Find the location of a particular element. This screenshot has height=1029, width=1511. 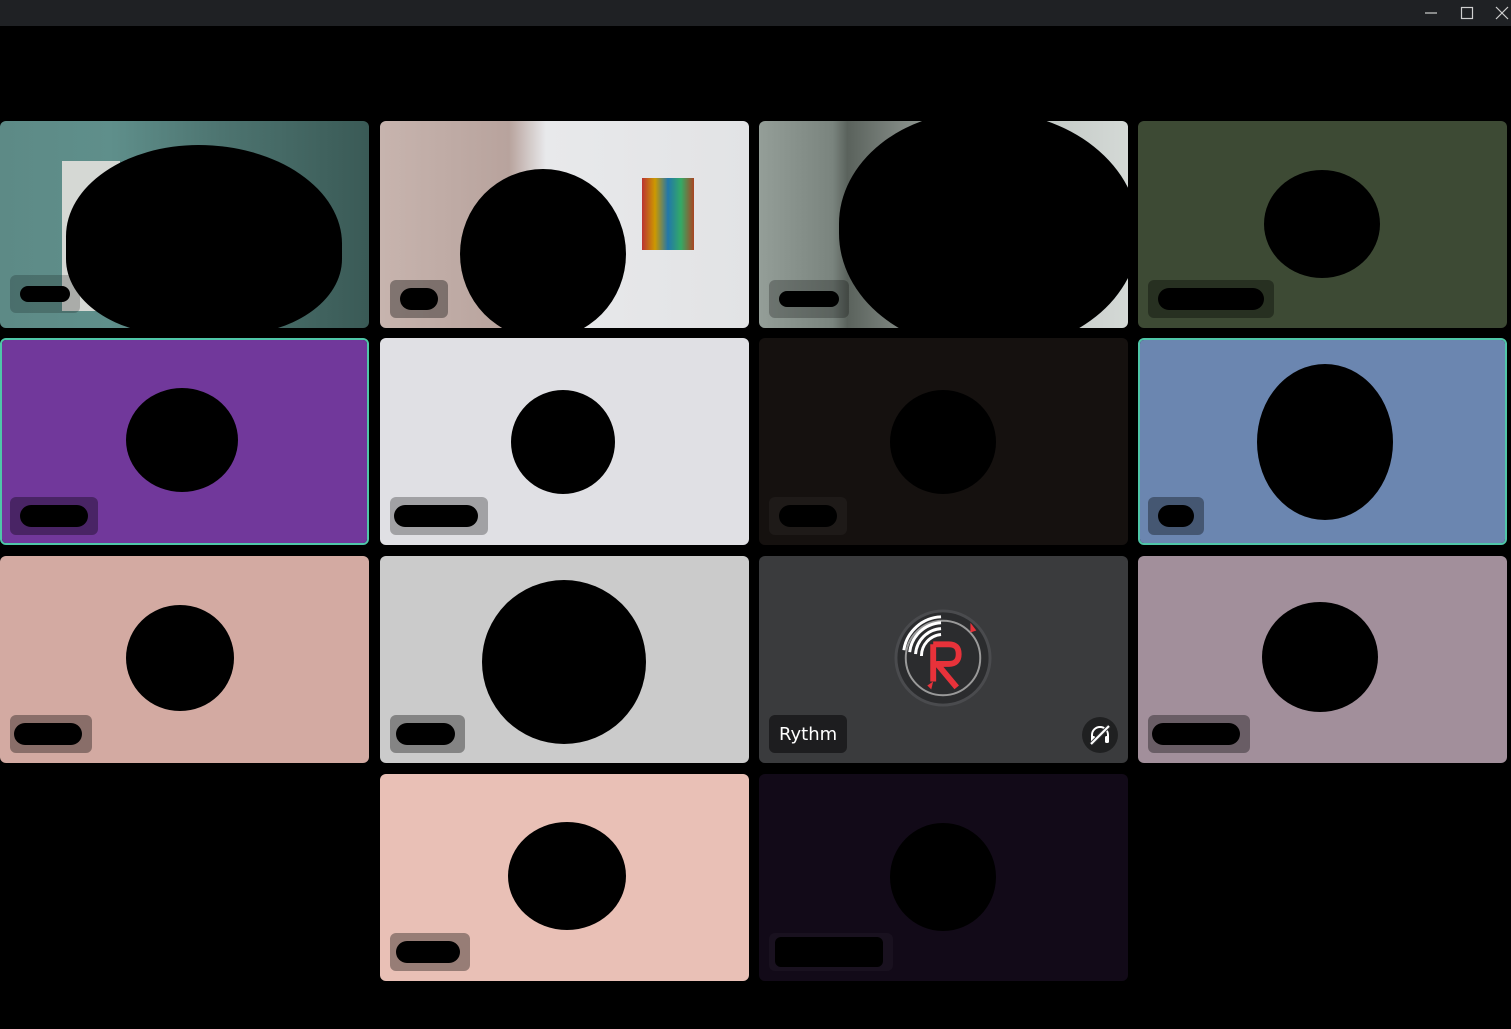

rythm-logo-icon is located at coordinates (943, 658).